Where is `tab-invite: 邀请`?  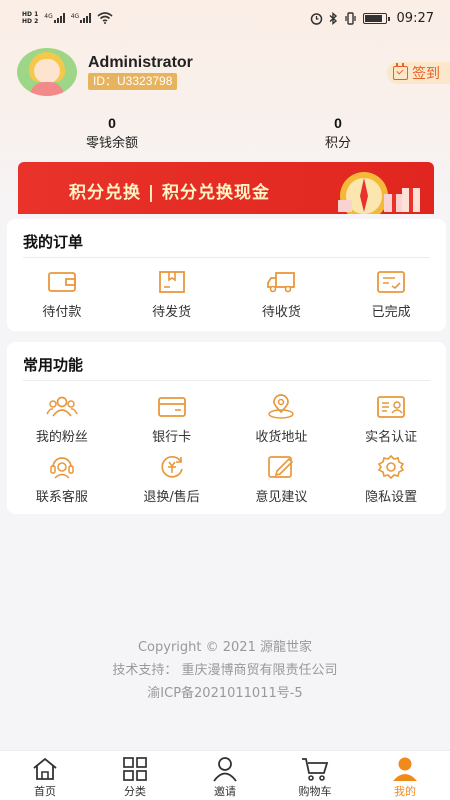 tab-invite: 邀请 is located at coordinates (225, 775).